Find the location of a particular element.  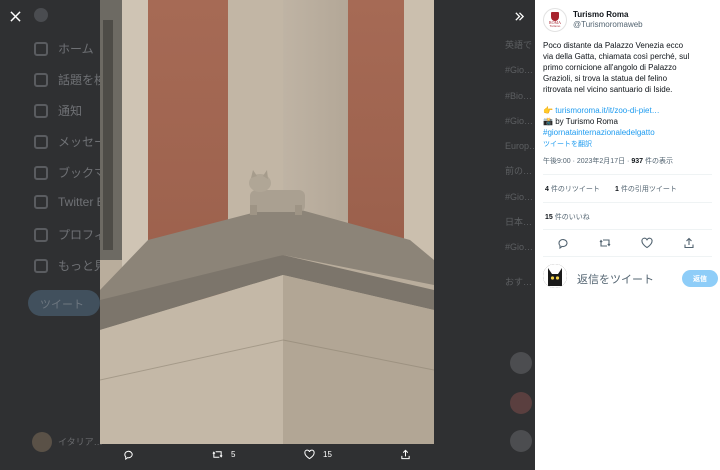

author-handle: @Turismoromaweb is located at coordinates (608, 25).